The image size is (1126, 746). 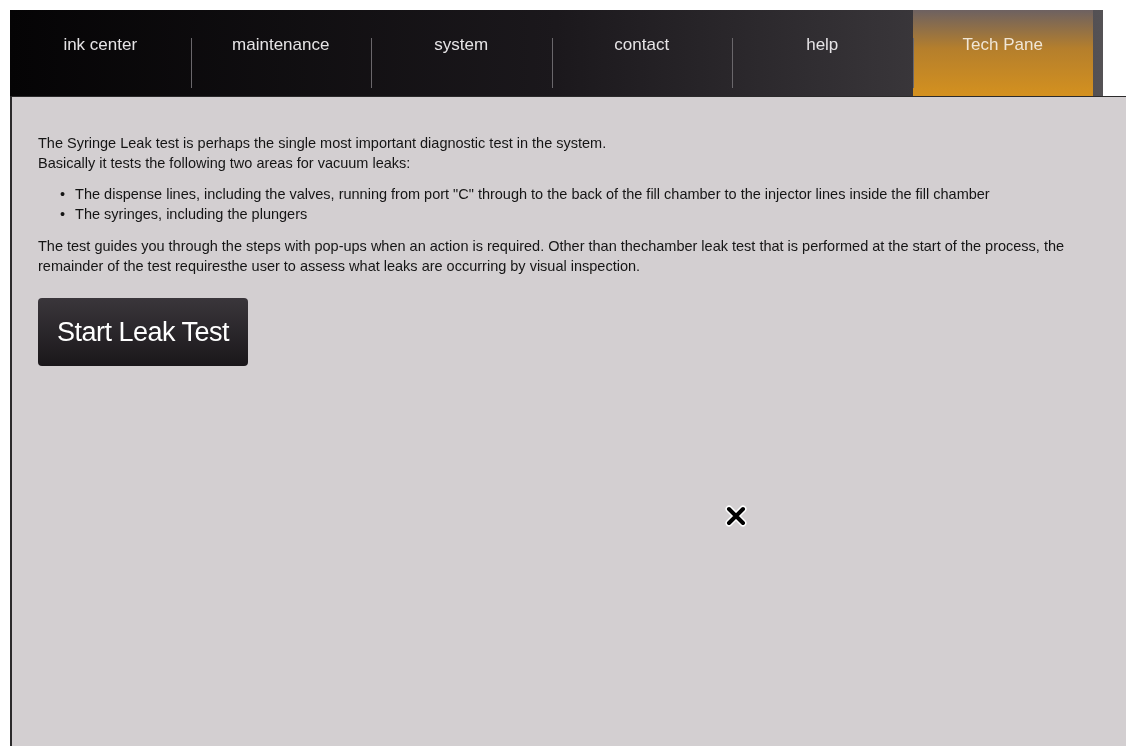 What do you see at coordinates (191, 214) in the screenshot?
I see `bullet-item-text: The syringes, including the plungers` at bounding box center [191, 214].